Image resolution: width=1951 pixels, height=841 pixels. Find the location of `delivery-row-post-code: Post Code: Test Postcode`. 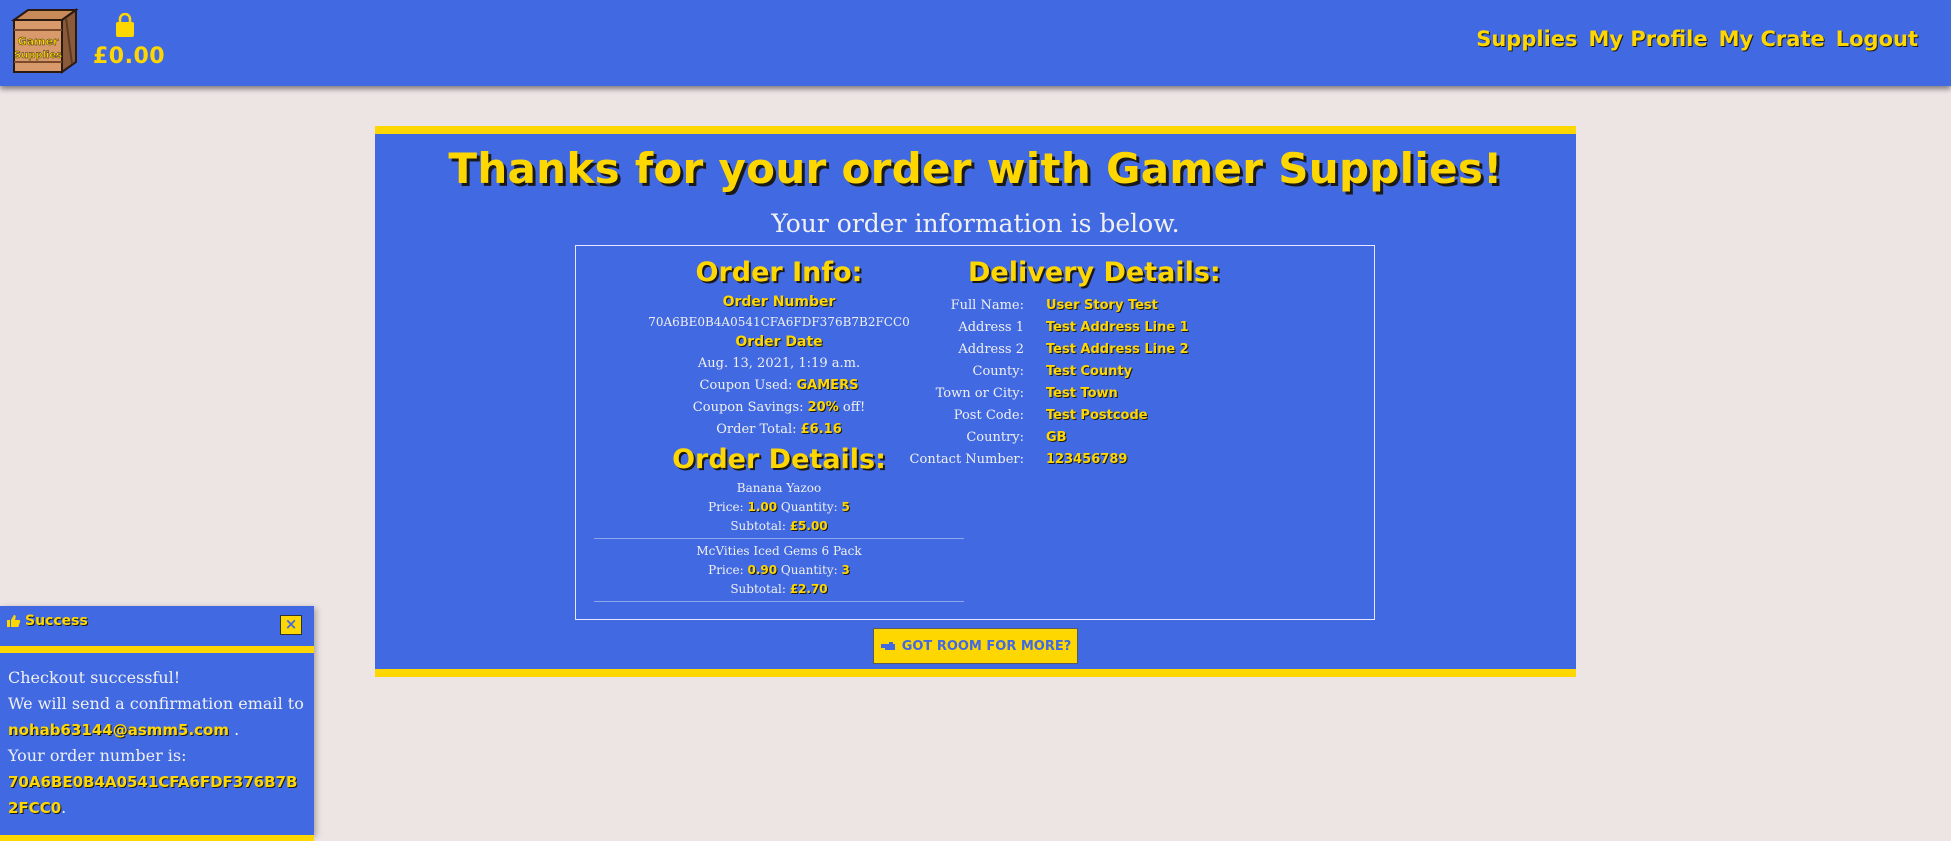

delivery-row-post-code: Post Code: Test Postcode is located at coordinates (1136, 416).